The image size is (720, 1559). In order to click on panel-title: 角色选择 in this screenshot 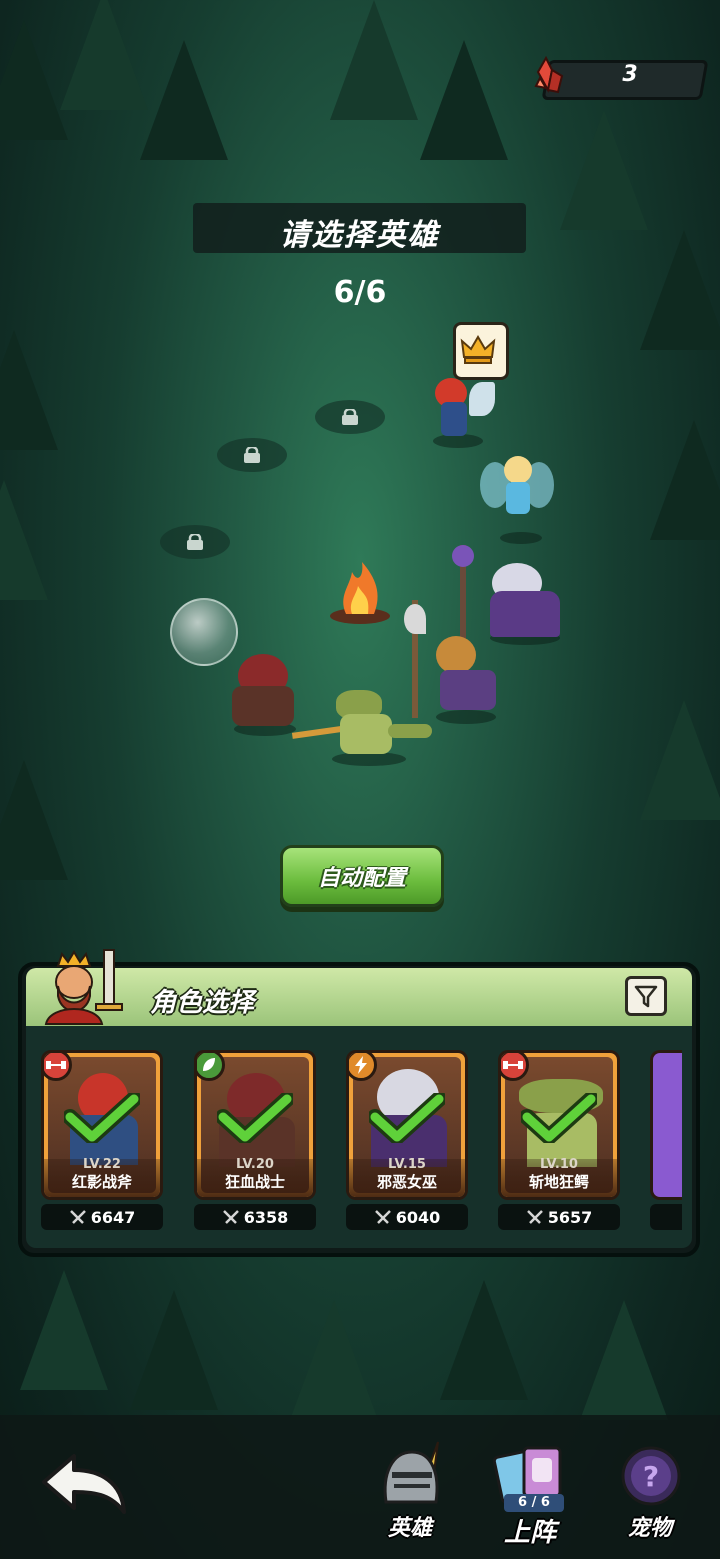, I will do `click(202, 1003)`.